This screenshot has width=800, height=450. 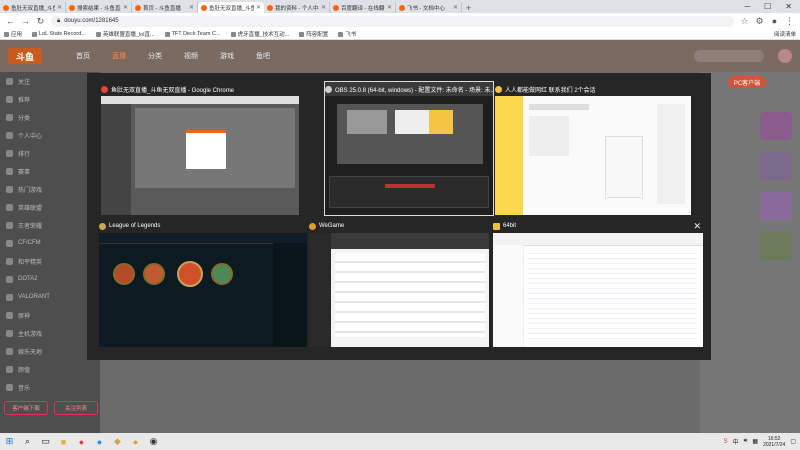 I want to click on url-input: 🔒︎ douyu.com/1281645, so click(x=392, y=21).